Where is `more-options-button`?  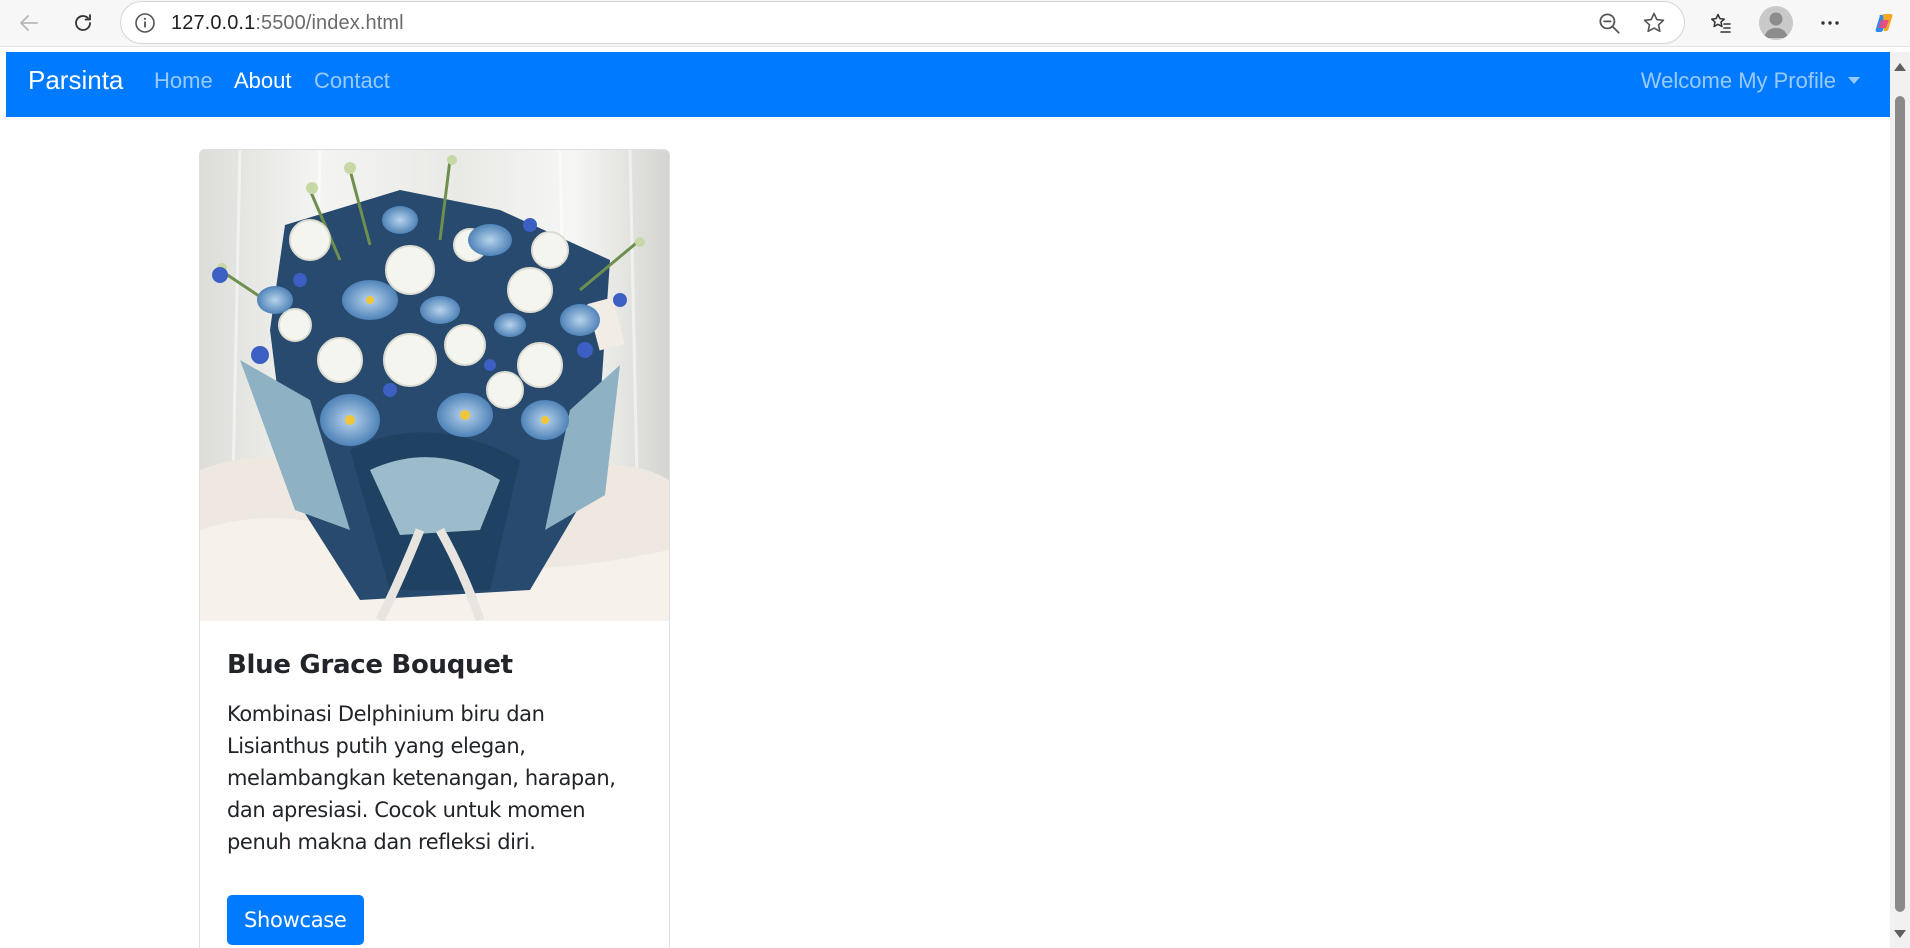 more-options-button is located at coordinates (1830, 23).